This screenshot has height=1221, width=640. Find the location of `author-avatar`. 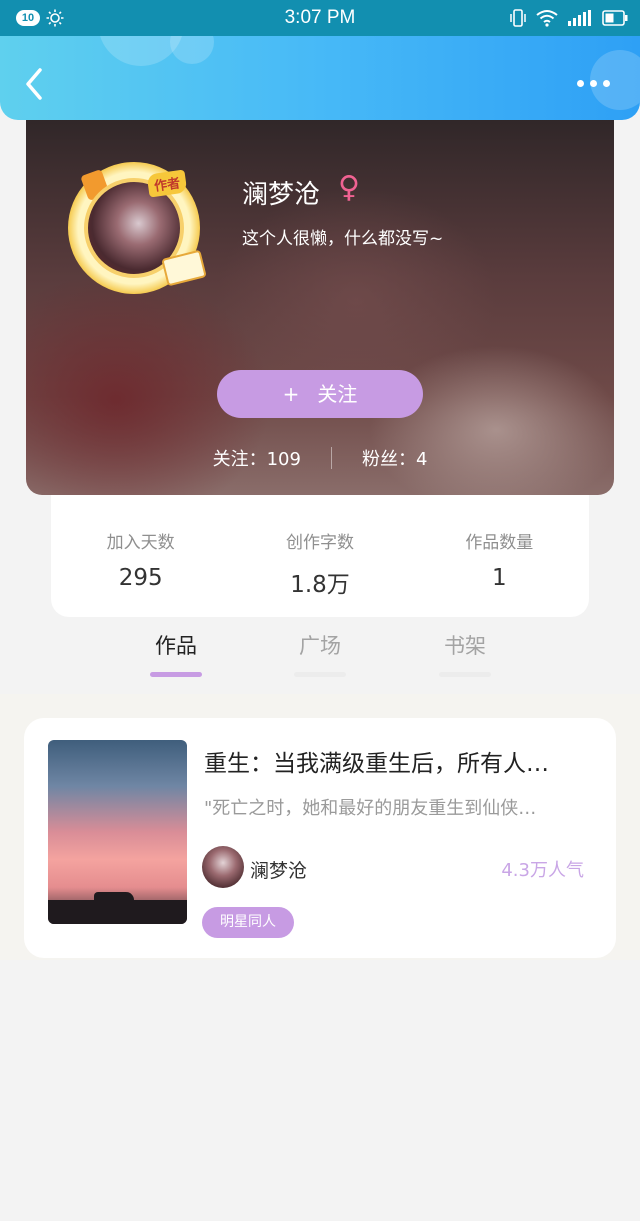

author-avatar is located at coordinates (223, 867).